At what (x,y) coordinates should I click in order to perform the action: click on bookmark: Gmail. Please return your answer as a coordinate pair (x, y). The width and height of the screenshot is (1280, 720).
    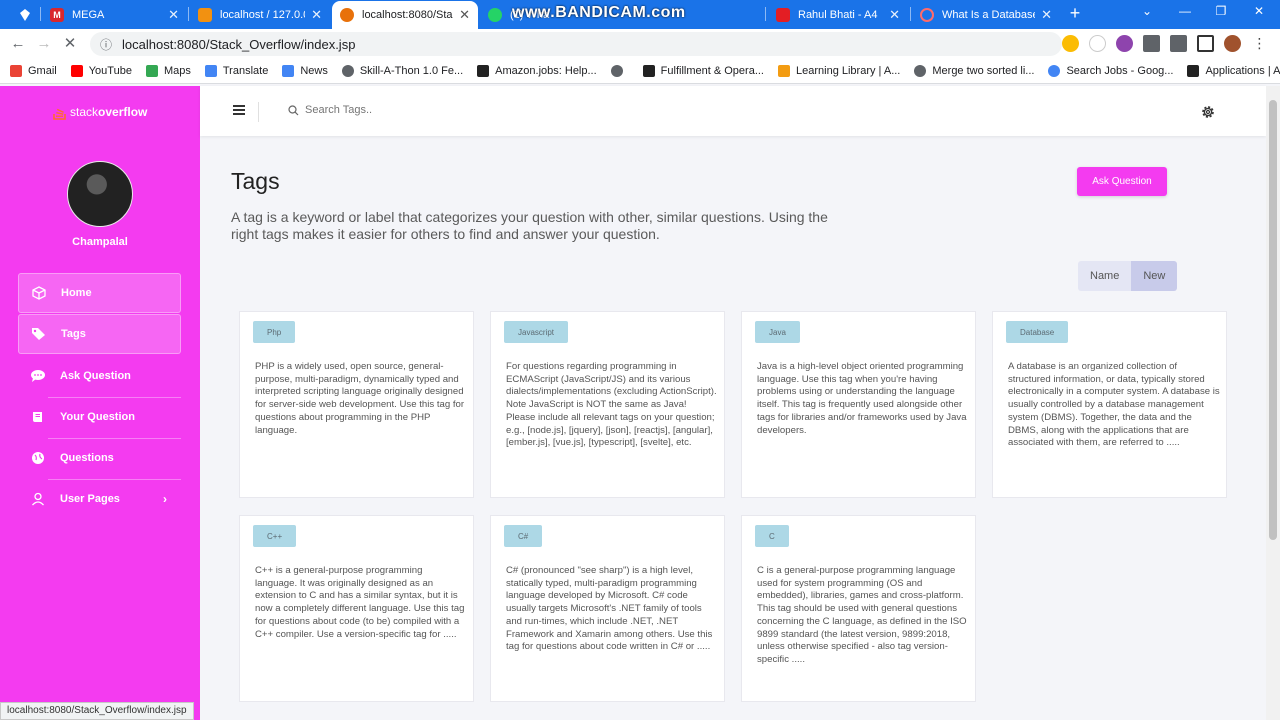
    Looking at the image, I should click on (33, 71).